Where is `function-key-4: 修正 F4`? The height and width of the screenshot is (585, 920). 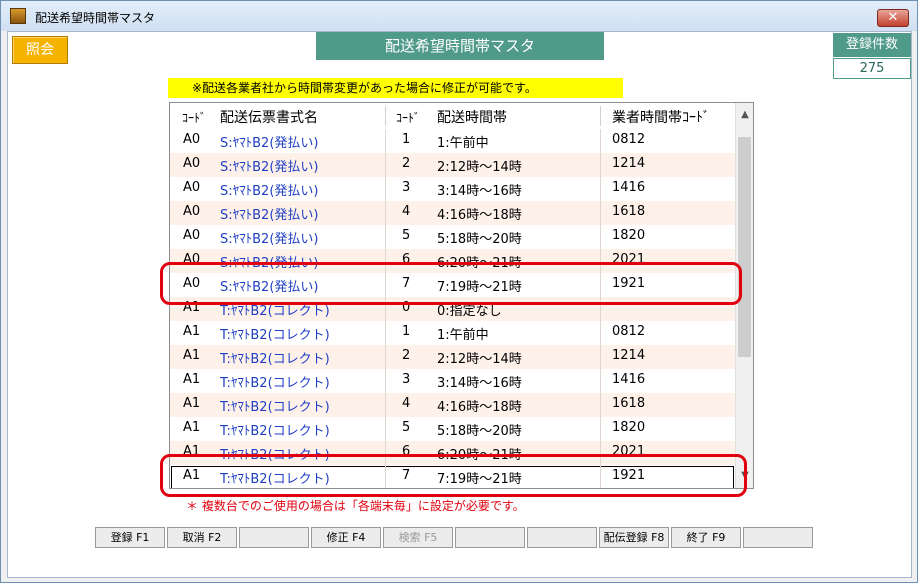
function-key-4: 修正 F4 is located at coordinates (346, 537).